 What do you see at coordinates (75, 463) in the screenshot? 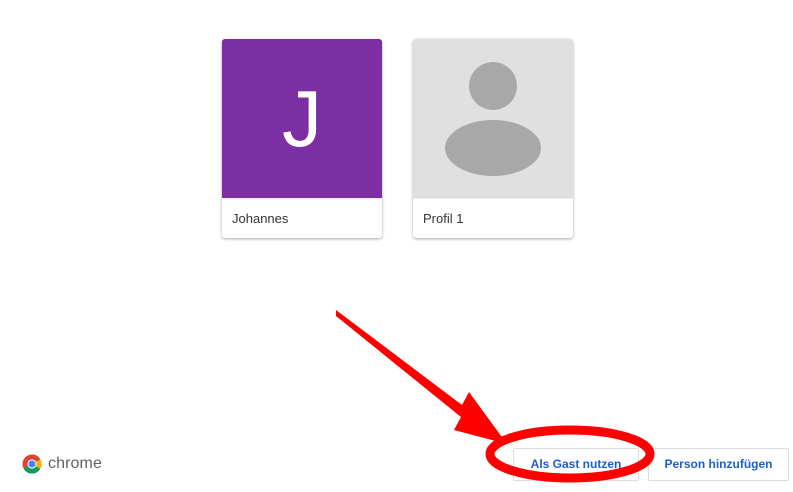
I see `brand-name: chrome` at bounding box center [75, 463].